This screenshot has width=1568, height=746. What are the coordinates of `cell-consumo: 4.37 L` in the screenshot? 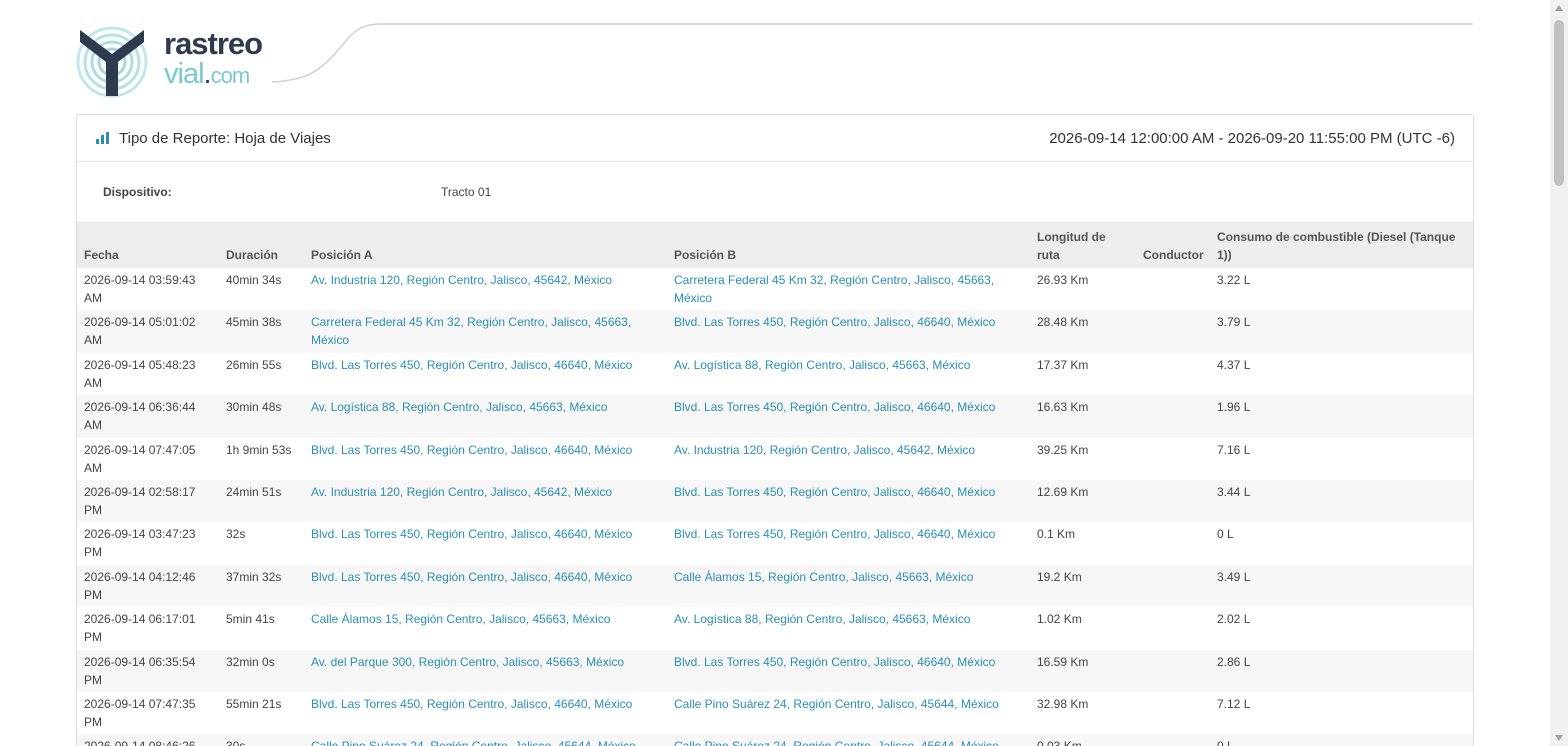 It's located at (1234, 364).